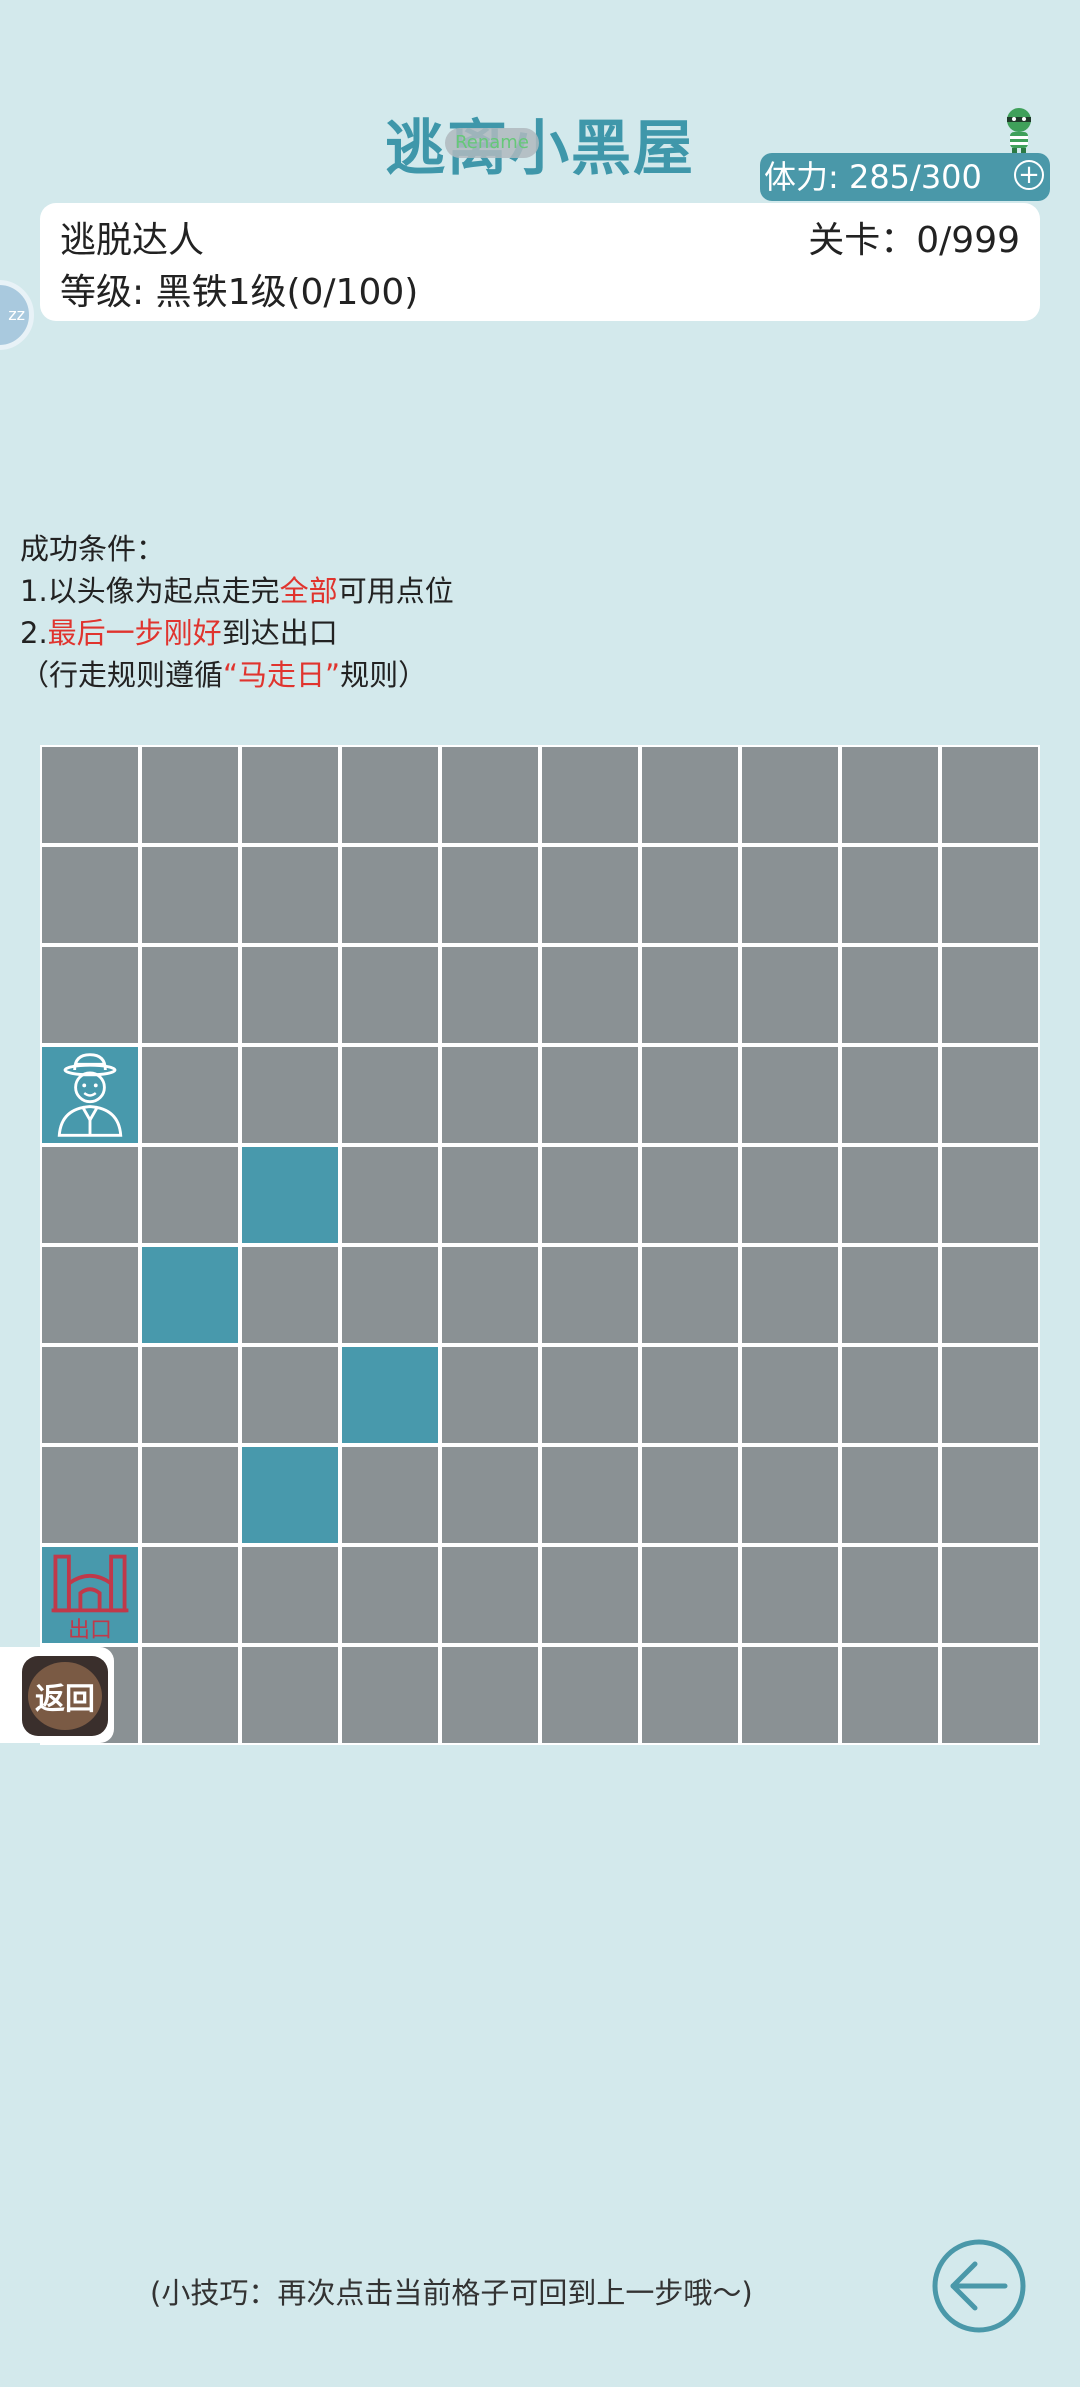 Image resolution: width=1080 pixels, height=2387 pixels. What do you see at coordinates (90, 1595) in the screenshot?
I see `exit-cell: 出口` at bounding box center [90, 1595].